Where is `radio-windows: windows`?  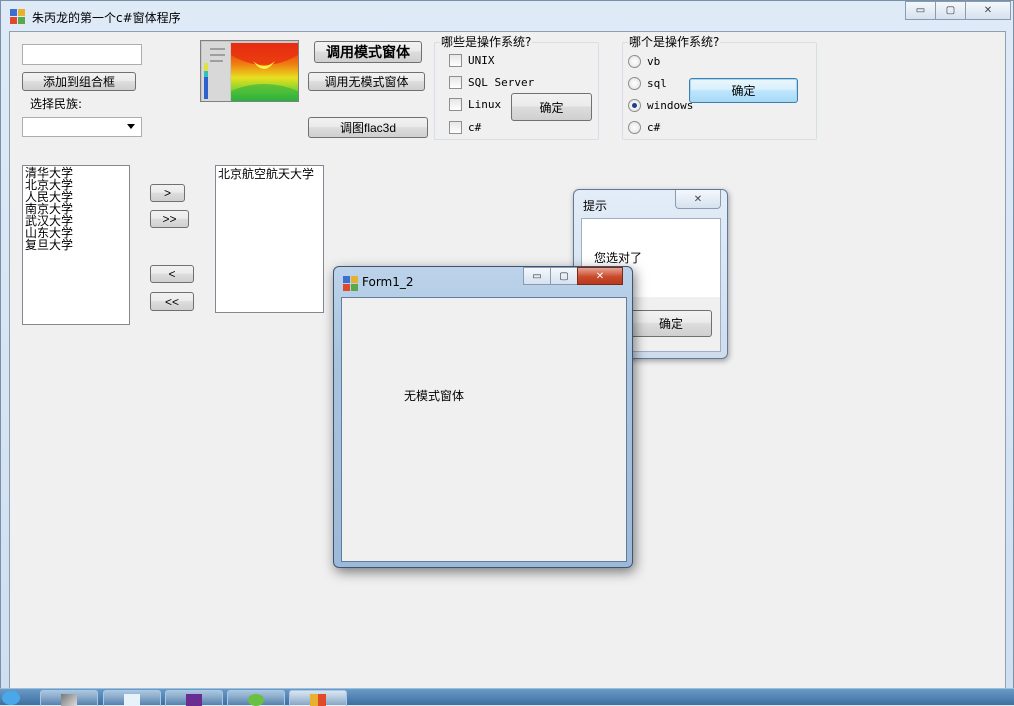 radio-windows: windows is located at coordinates (660, 105).